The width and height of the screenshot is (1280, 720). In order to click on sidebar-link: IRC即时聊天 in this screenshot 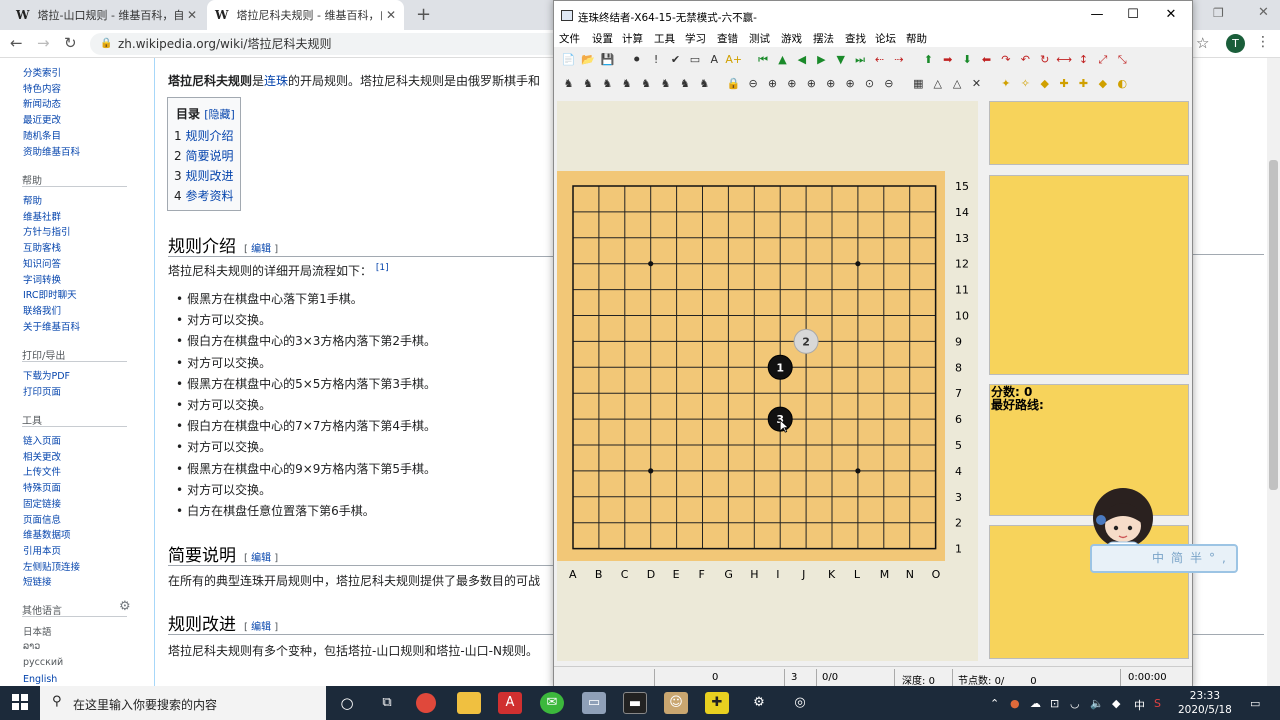, I will do `click(50, 294)`.